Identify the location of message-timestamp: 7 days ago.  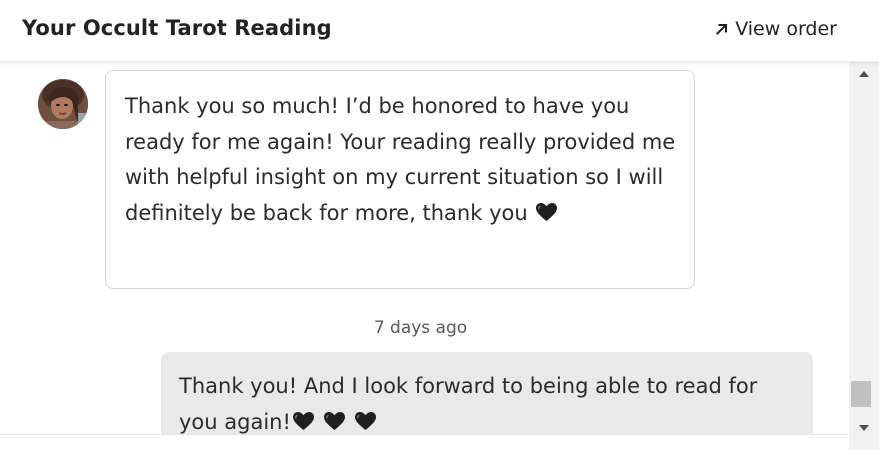
(420, 328).